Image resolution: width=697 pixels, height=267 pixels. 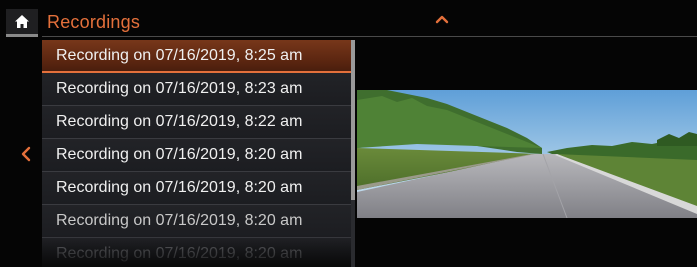 I want to click on home-button, so click(x=22, y=23).